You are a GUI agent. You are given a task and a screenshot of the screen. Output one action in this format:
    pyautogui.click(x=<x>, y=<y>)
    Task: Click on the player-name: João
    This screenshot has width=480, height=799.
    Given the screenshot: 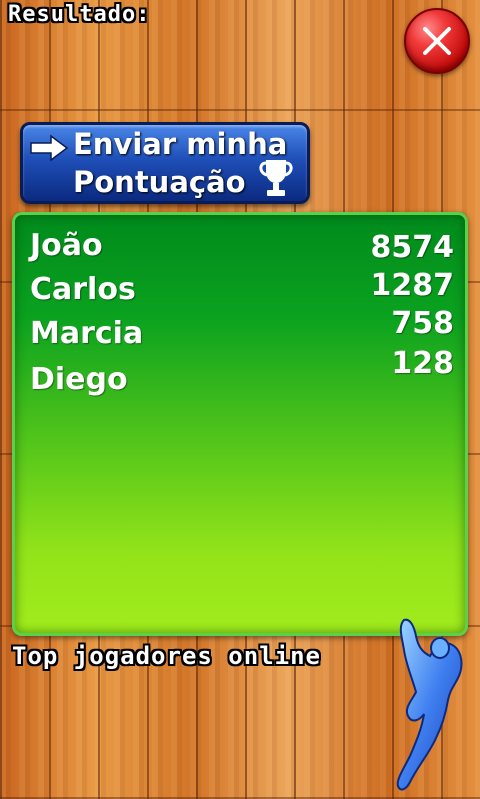 What is the action you would take?
    pyautogui.click(x=66, y=245)
    